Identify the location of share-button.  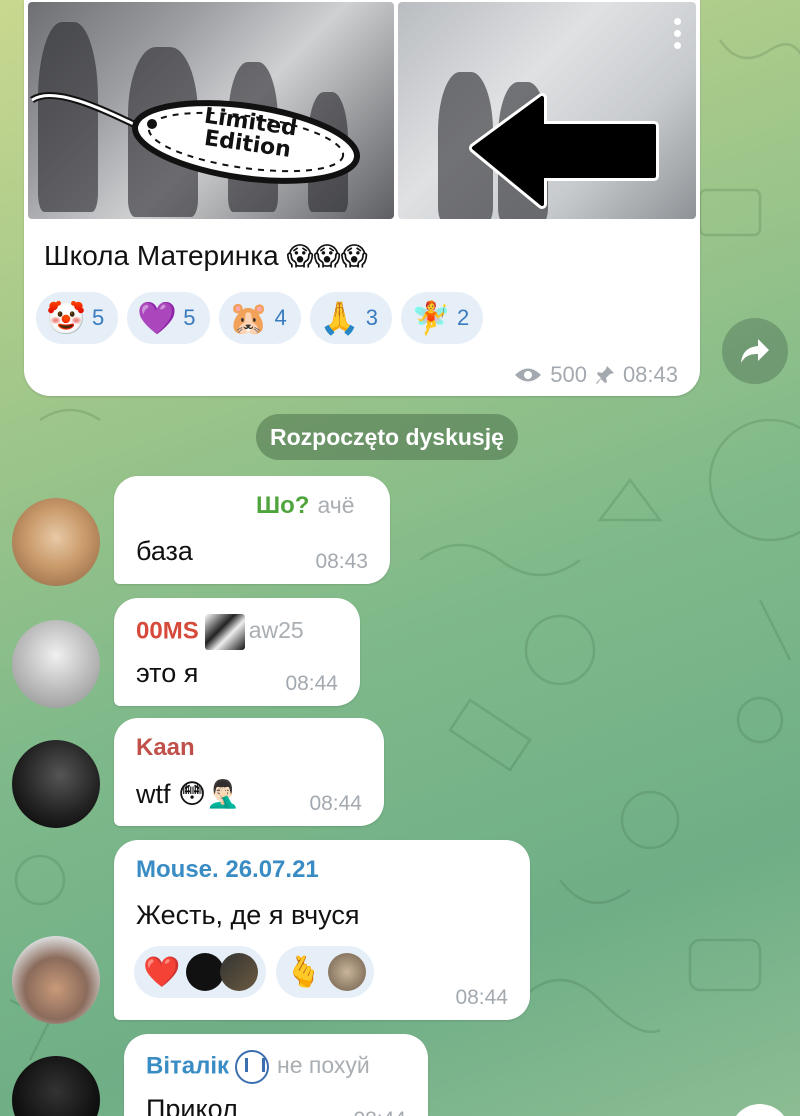
(755, 351).